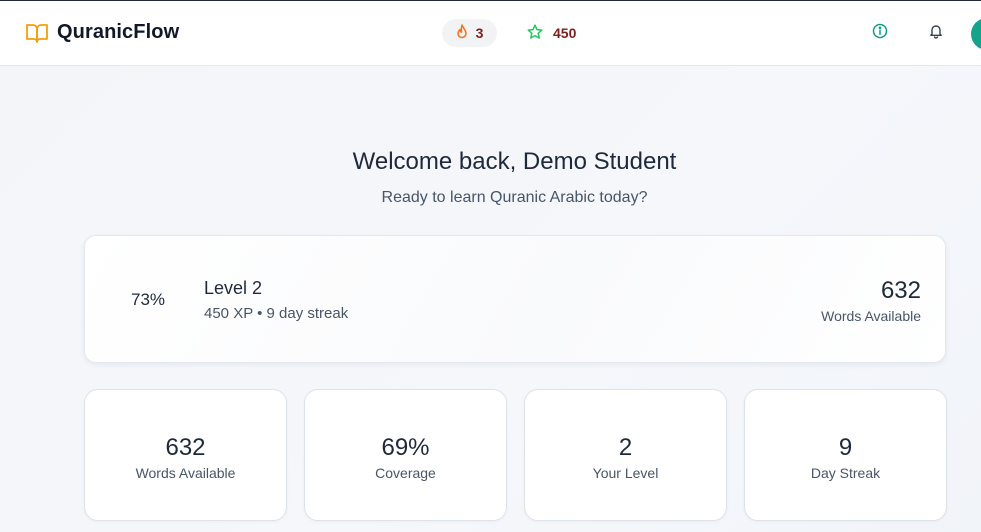 Image resolution: width=981 pixels, height=532 pixels. I want to click on stat-card-streak: 9 Day Streak, so click(845, 455).